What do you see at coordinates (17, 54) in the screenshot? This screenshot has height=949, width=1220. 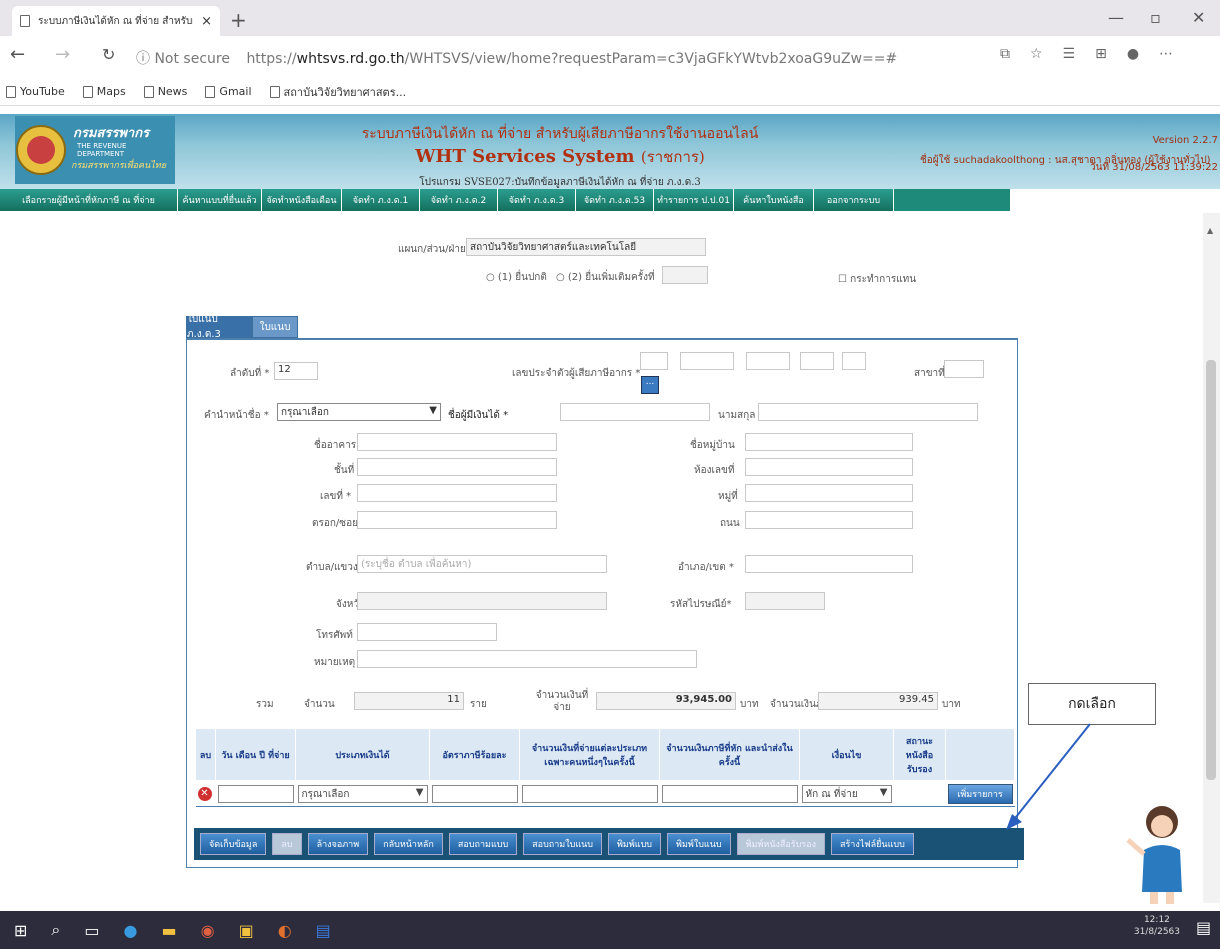 I see `back-icon: ←` at bounding box center [17, 54].